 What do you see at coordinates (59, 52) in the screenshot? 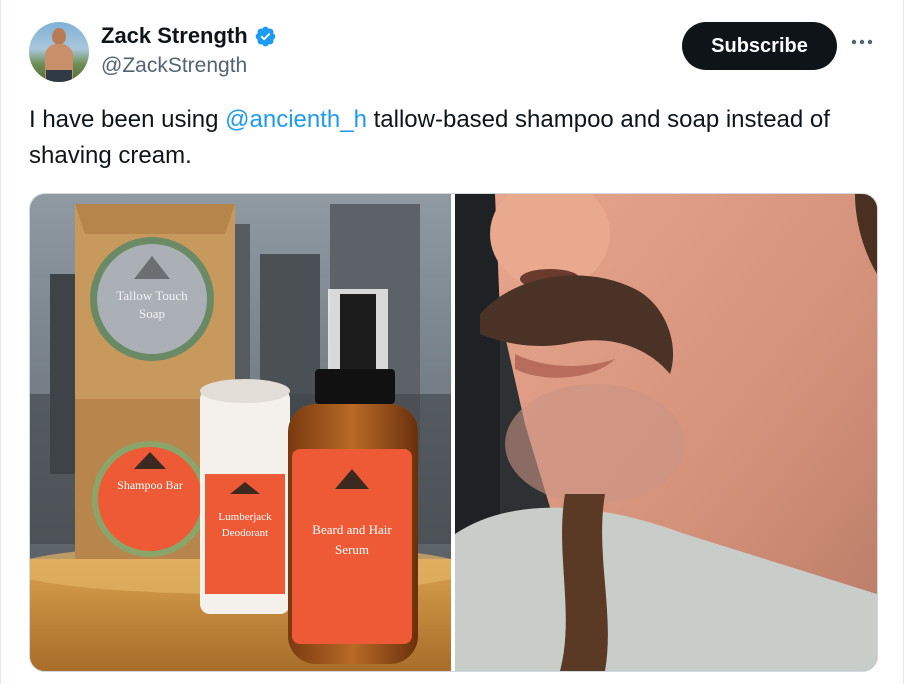
I see `avatar` at bounding box center [59, 52].